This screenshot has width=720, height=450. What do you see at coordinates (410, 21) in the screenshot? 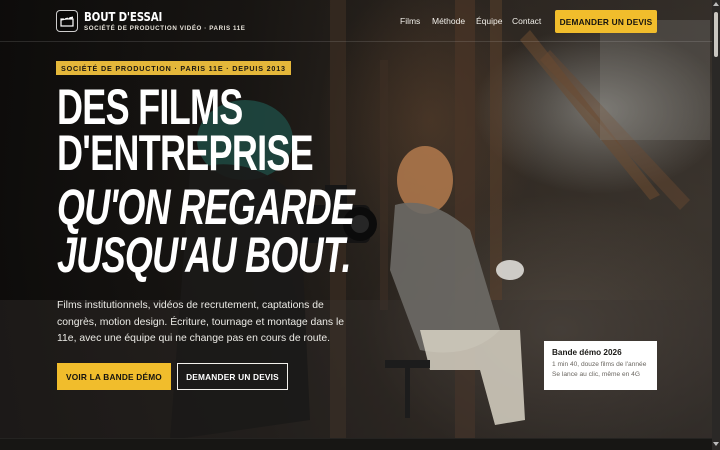
I see `nav-link-films: Films` at bounding box center [410, 21].